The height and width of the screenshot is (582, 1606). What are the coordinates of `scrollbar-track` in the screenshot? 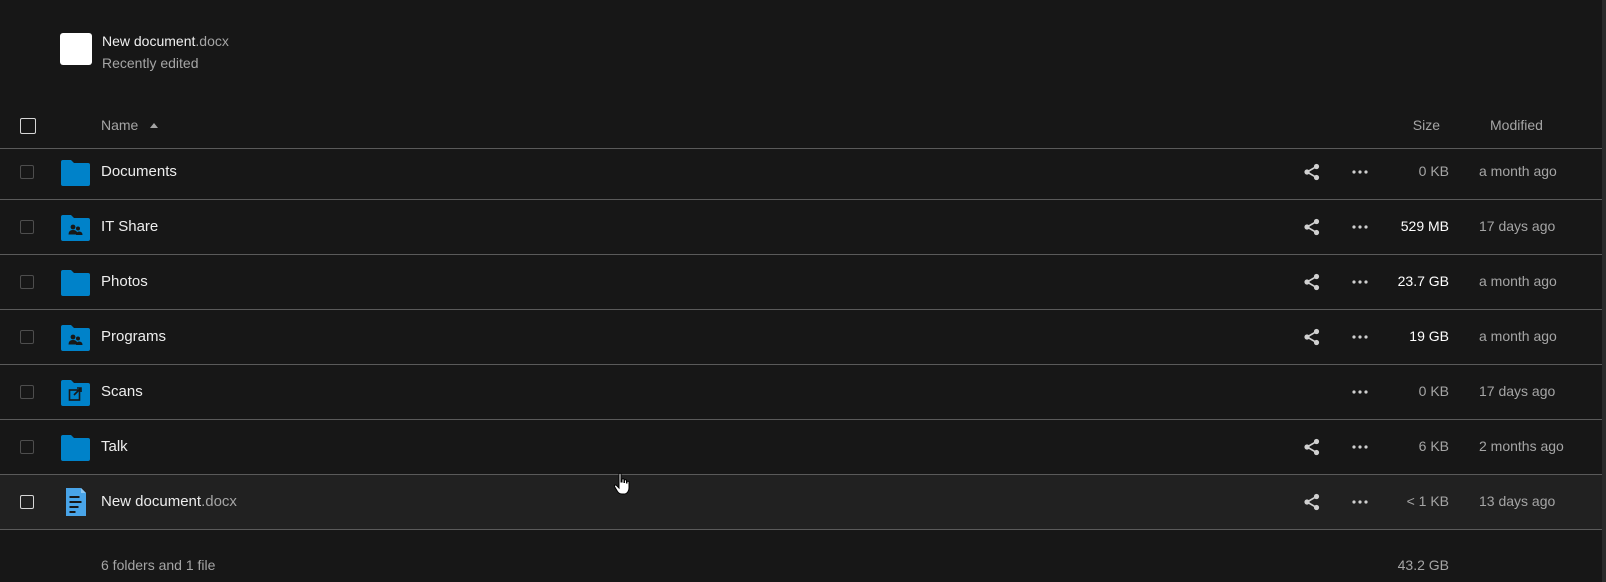 It's located at (1604, 291).